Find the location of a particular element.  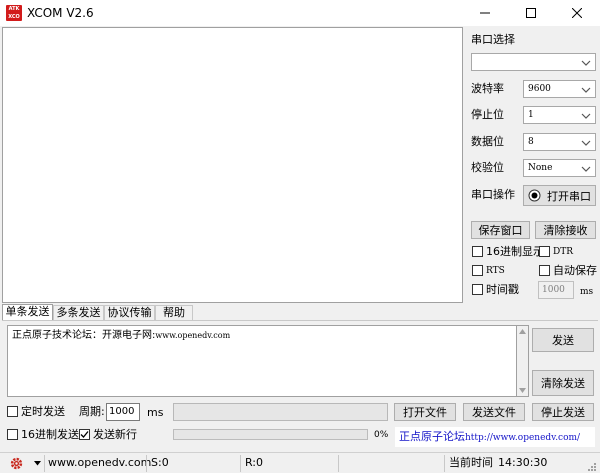

checkmark-icon is located at coordinates (84, 434).